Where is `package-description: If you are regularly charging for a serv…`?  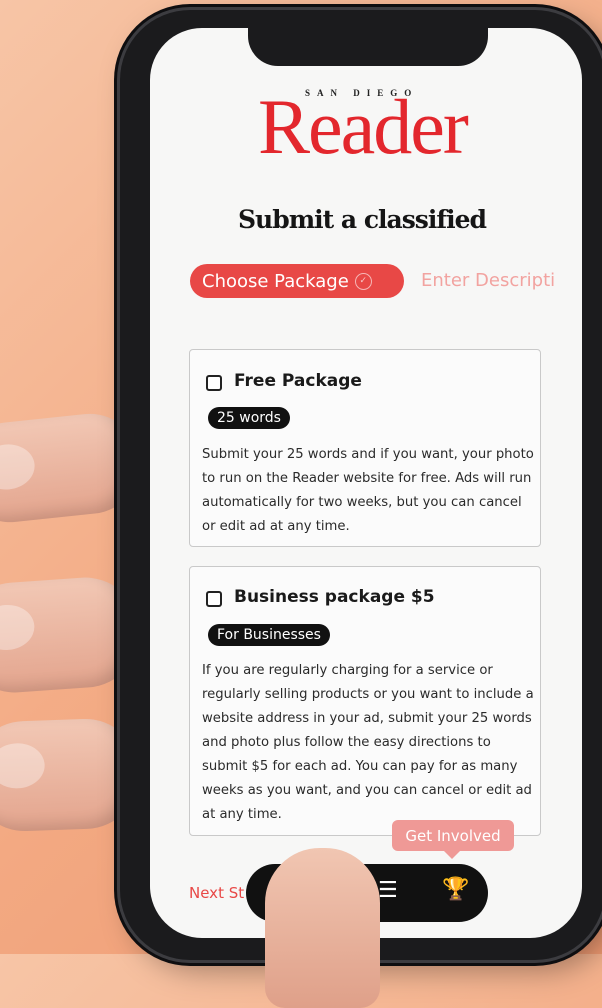
package-description: If you are regularly charging for a serv… is located at coordinates (368, 742).